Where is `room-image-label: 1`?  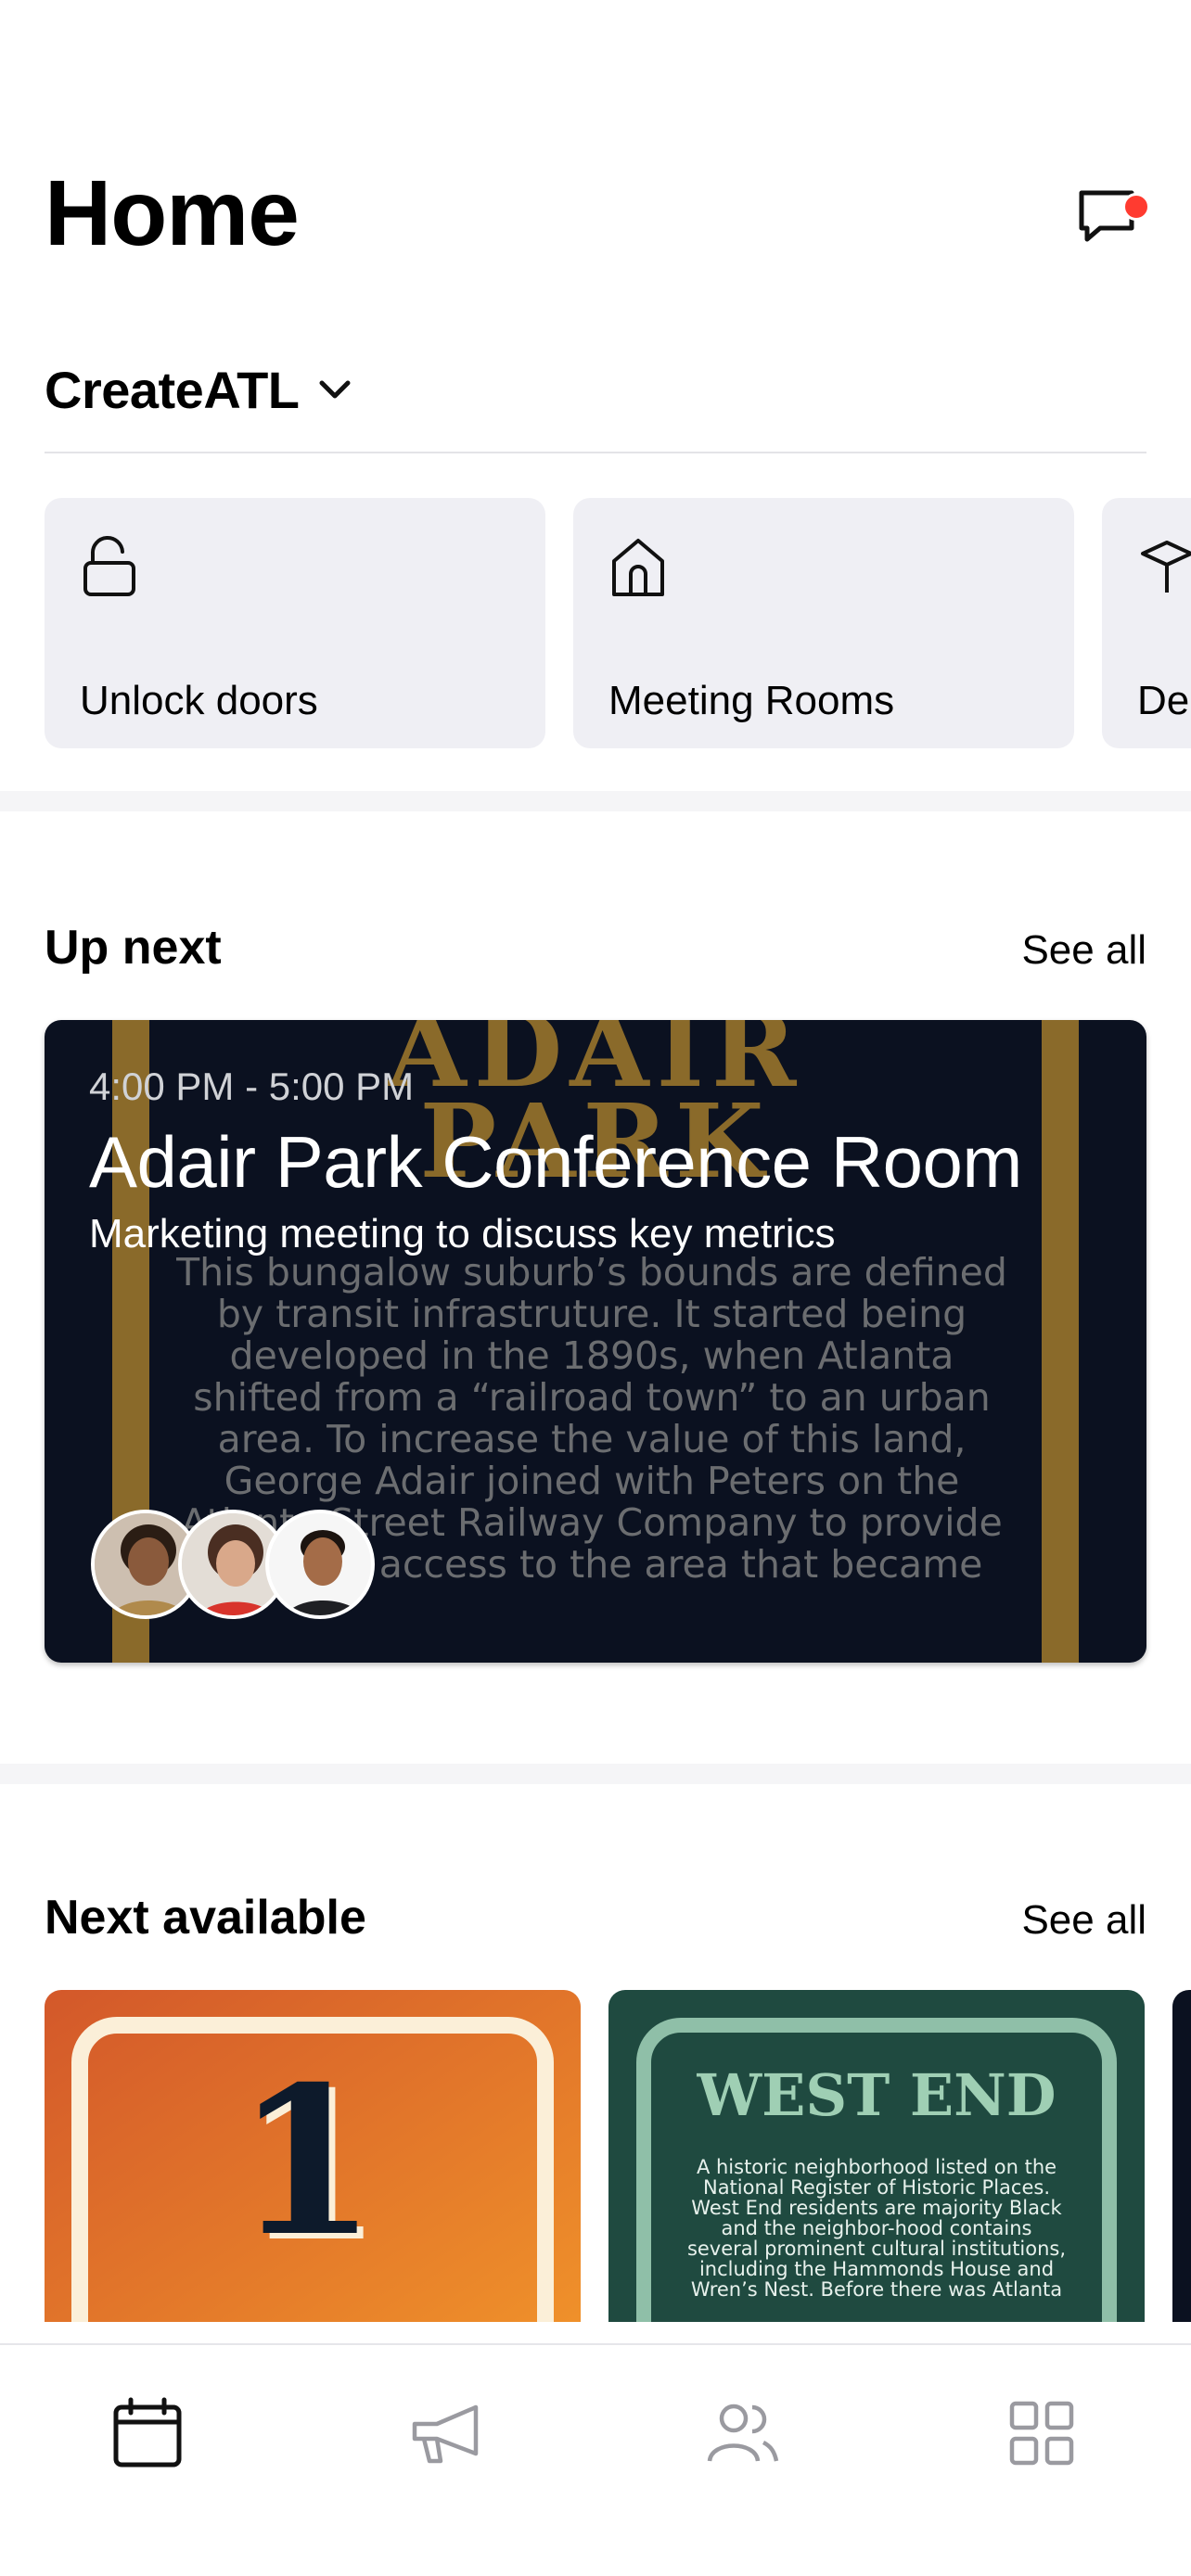 room-image-label: 1 is located at coordinates (306, 2161).